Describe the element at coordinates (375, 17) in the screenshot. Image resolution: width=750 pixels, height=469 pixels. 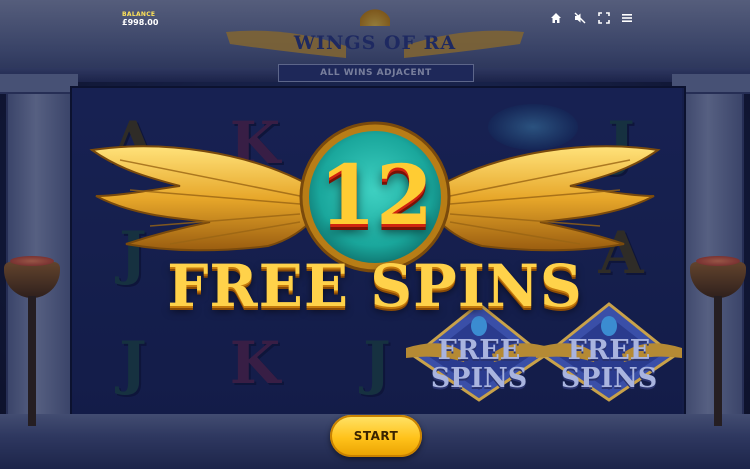
I see `top-bar: BALANCE £998.00` at that location.